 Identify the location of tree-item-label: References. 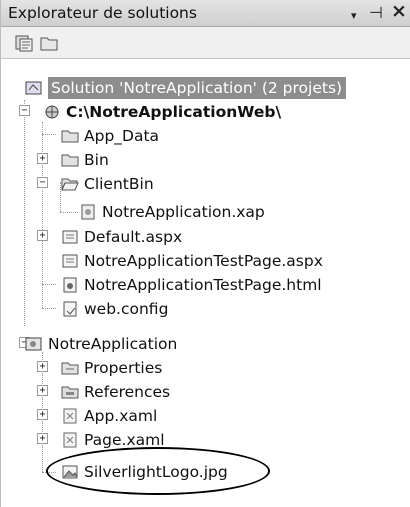
(127, 392).